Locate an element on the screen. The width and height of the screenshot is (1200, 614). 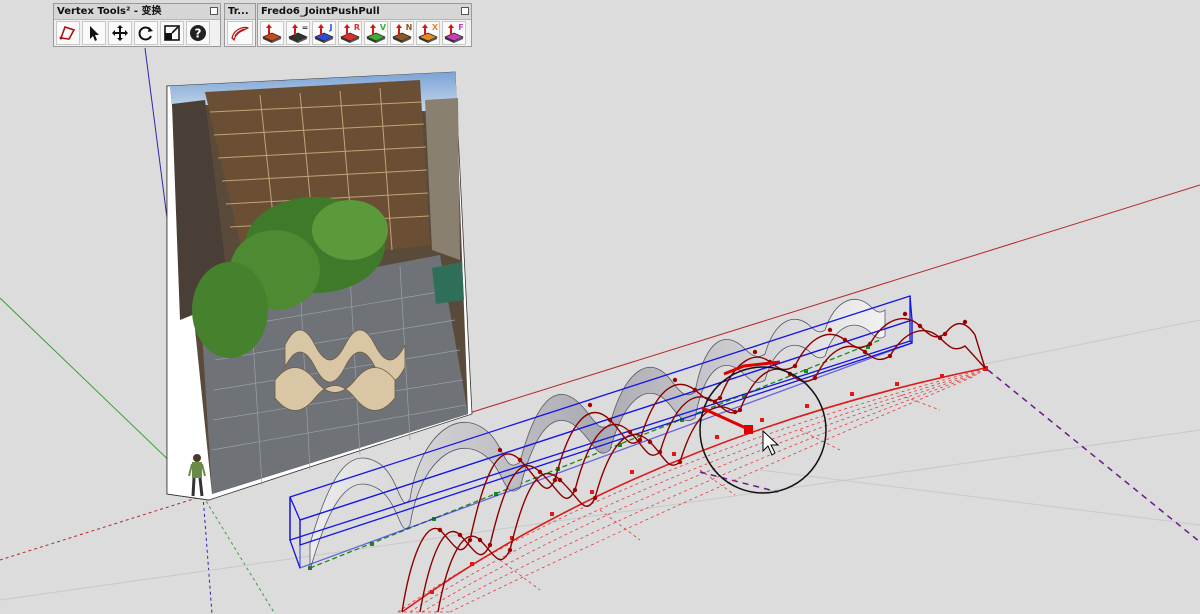
help-icon: ? is located at coordinates (198, 33).